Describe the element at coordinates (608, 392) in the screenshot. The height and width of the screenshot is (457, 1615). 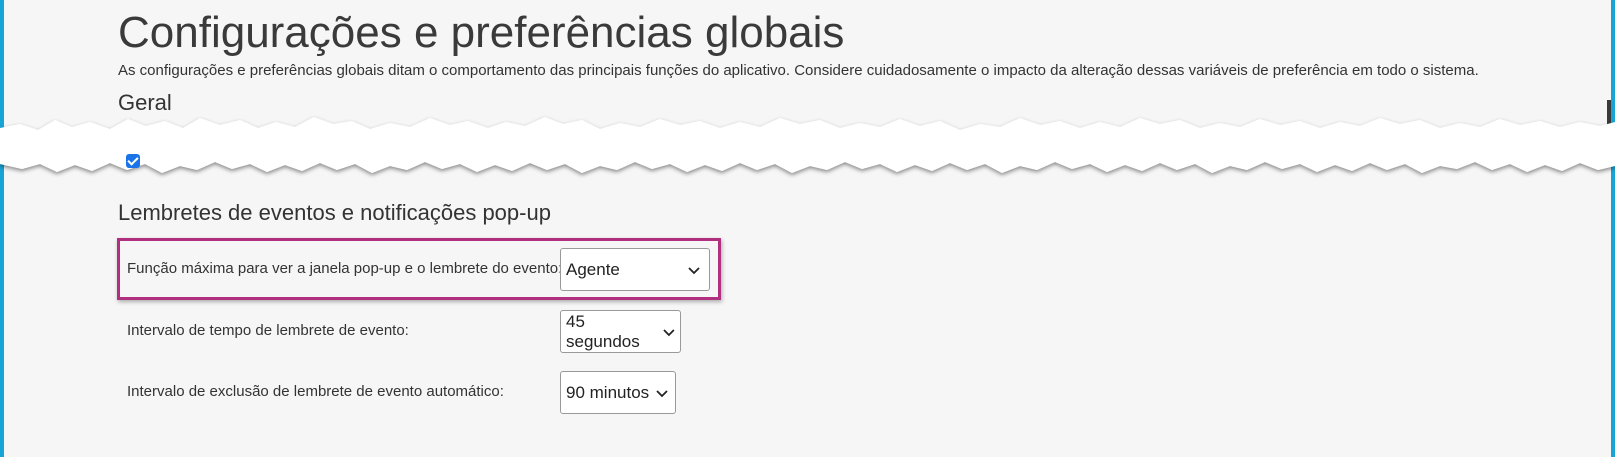
I see `auto-delete-interval-value: 90 minutos` at that location.